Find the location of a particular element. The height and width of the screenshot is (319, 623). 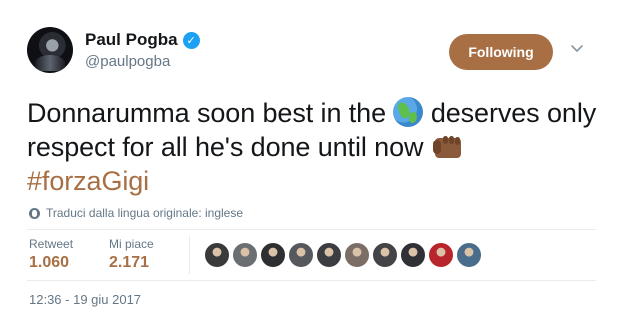

tweet-timestamp: 12:36 - 19 giu 2017 is located at coordinates (85, 299).